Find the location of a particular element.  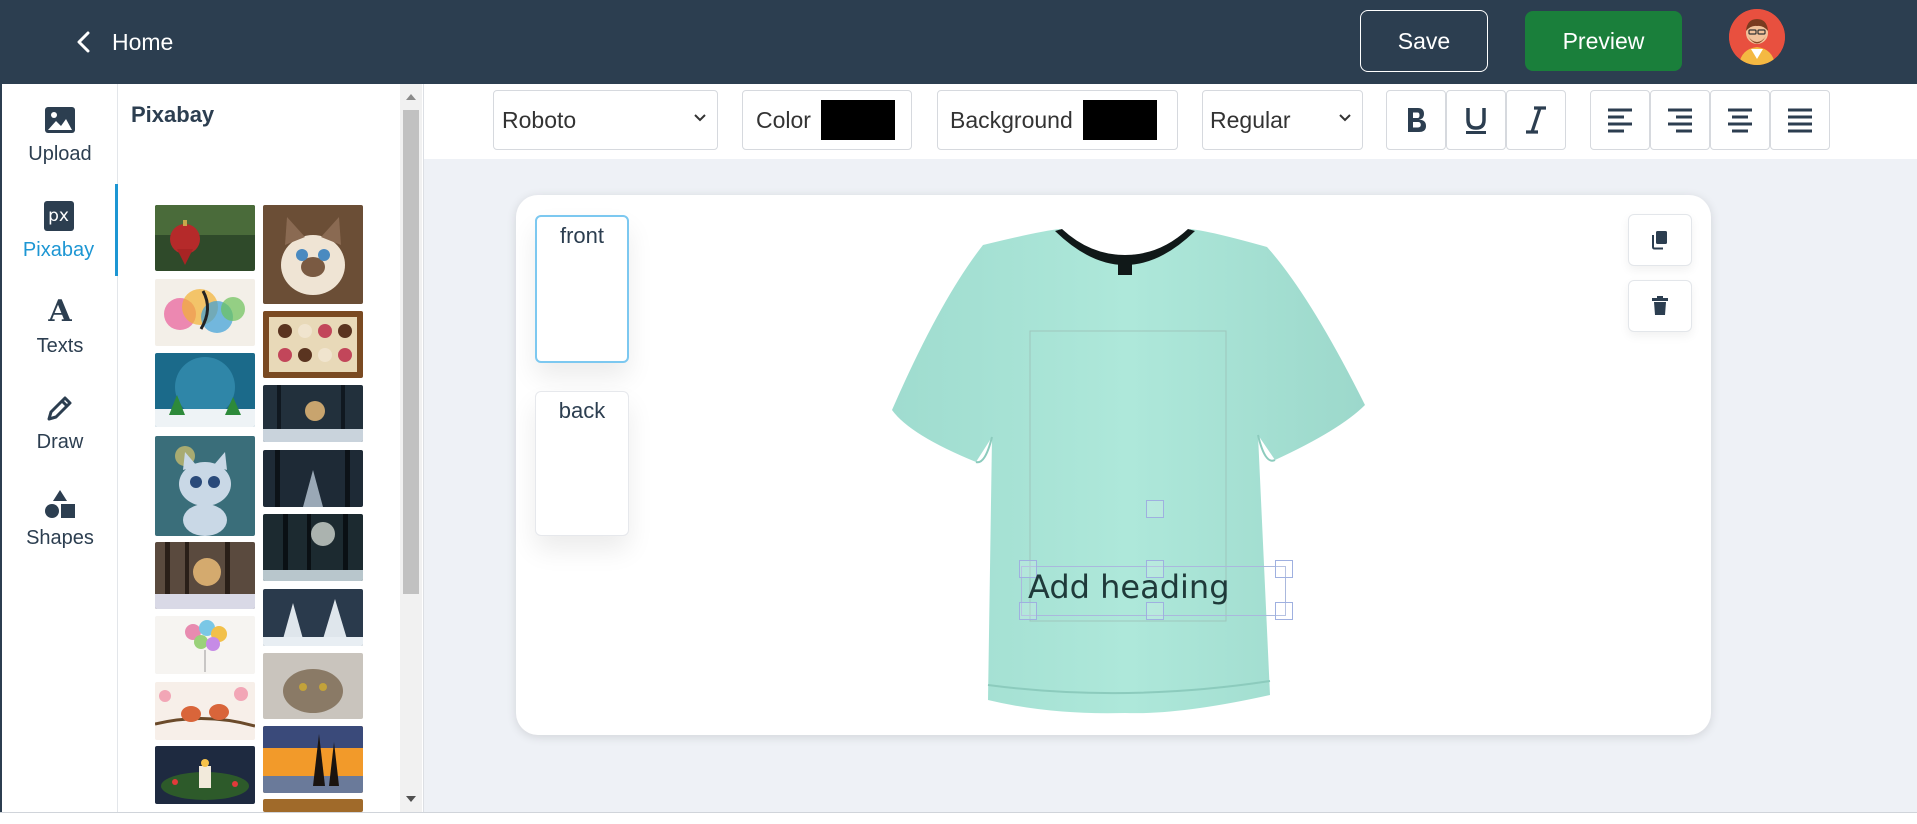

thumb-snowy-trees is located at coordinates (313, 617).